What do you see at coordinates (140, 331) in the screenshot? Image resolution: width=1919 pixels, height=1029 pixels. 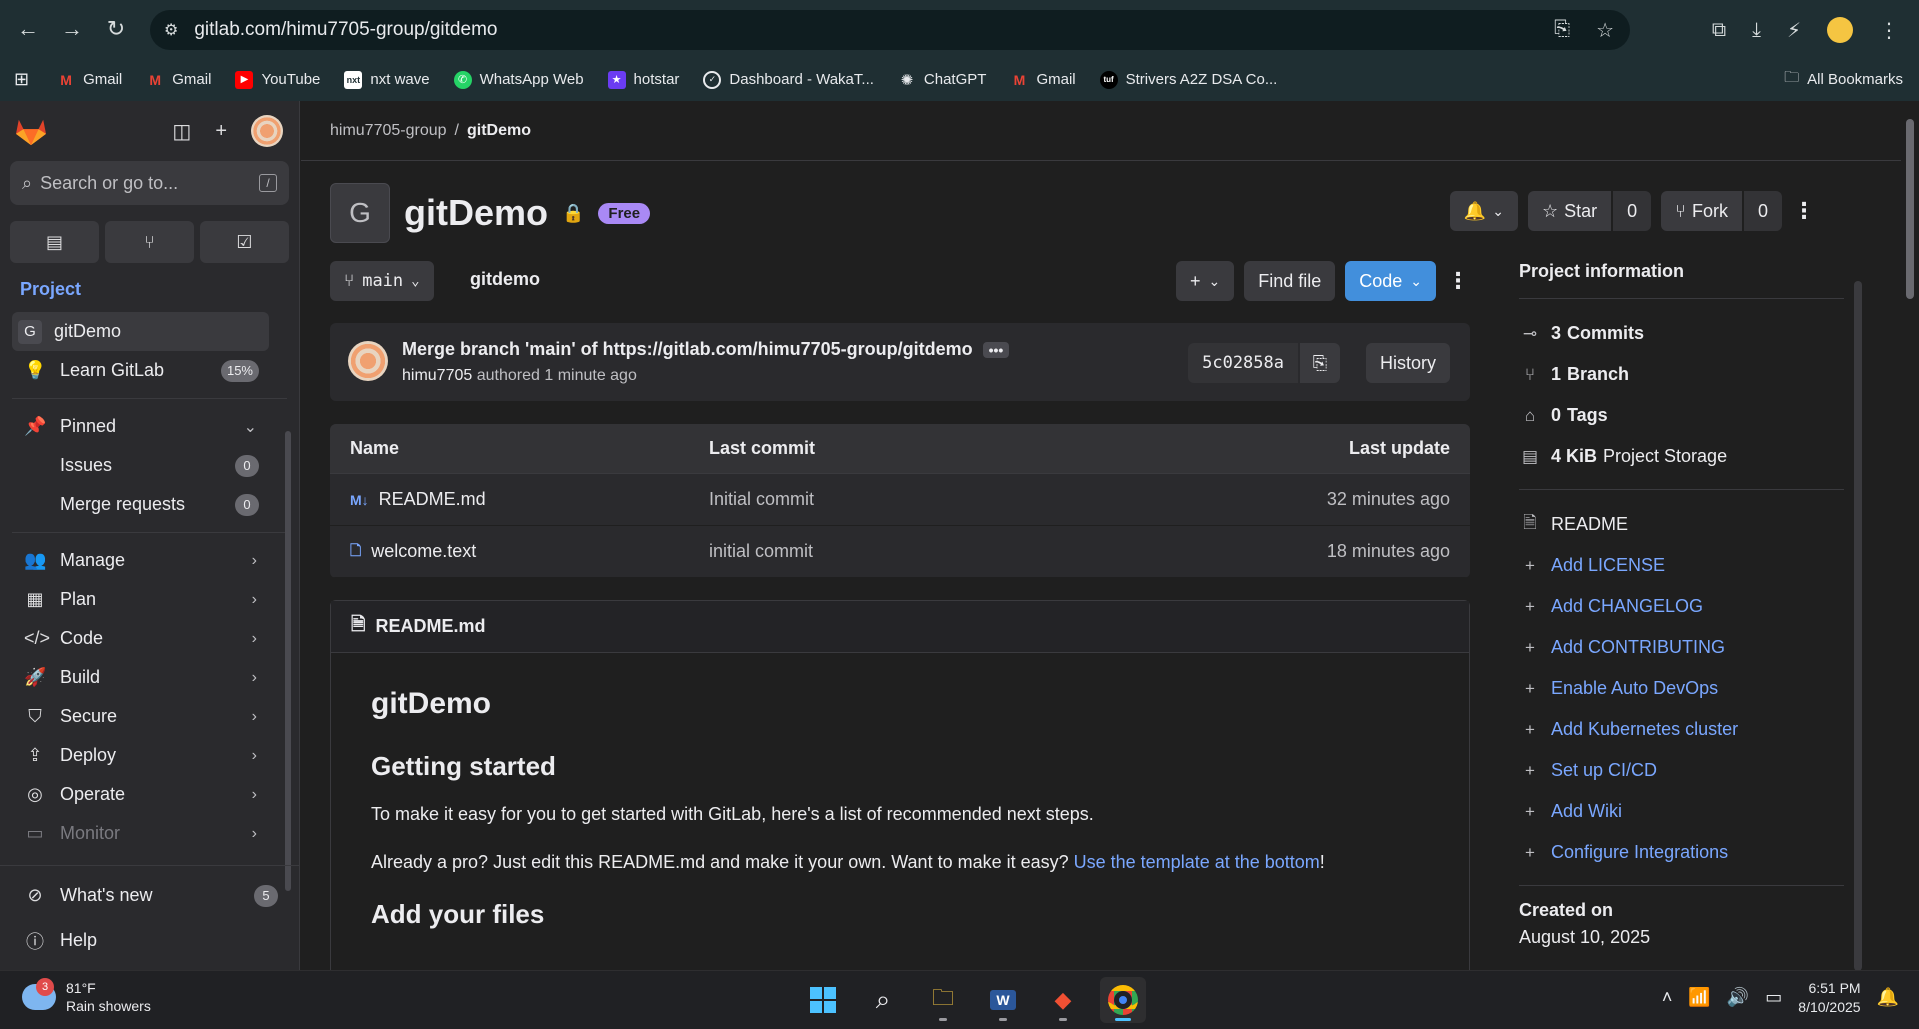 I see `sidebar-item-project: G gitDemo` at bounding box center [140, 331].